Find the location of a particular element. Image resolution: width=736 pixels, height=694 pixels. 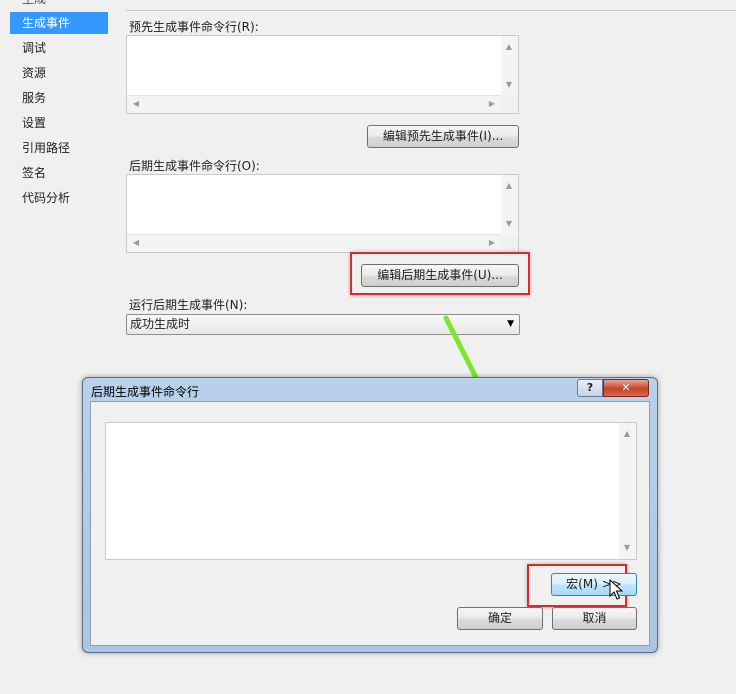

help-icon: ? is located at coordinates (590, 388).